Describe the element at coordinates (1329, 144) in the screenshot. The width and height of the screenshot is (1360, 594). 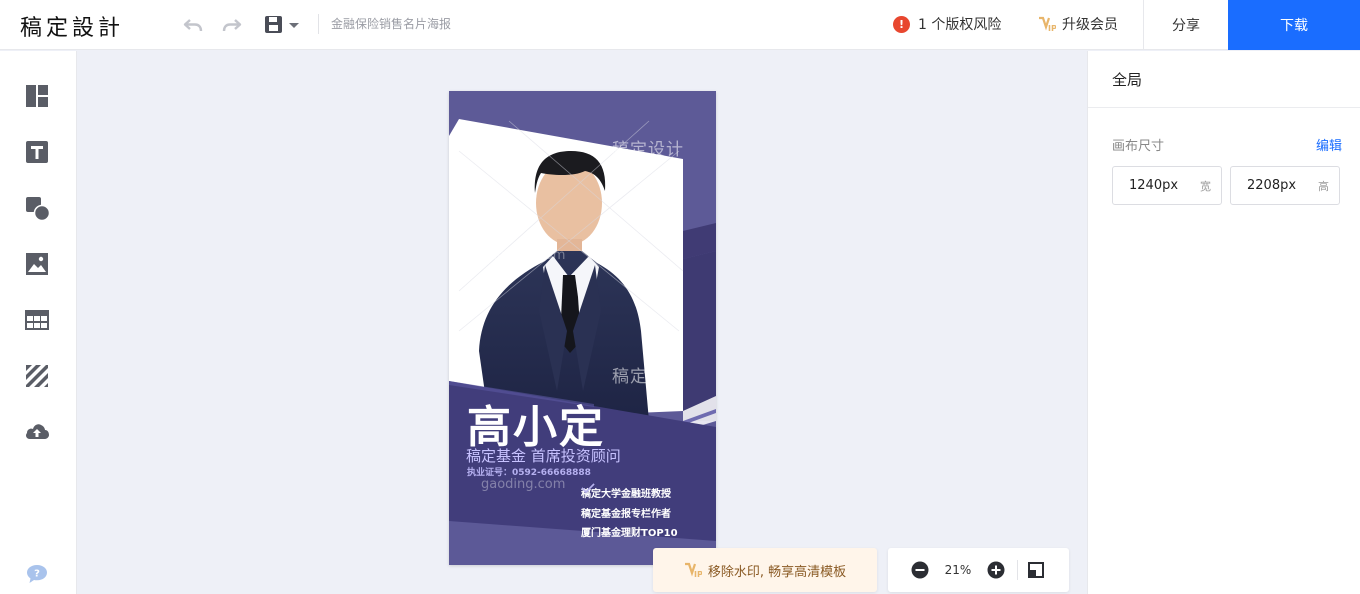
I see `edit-size-link: 编辑` at that location.